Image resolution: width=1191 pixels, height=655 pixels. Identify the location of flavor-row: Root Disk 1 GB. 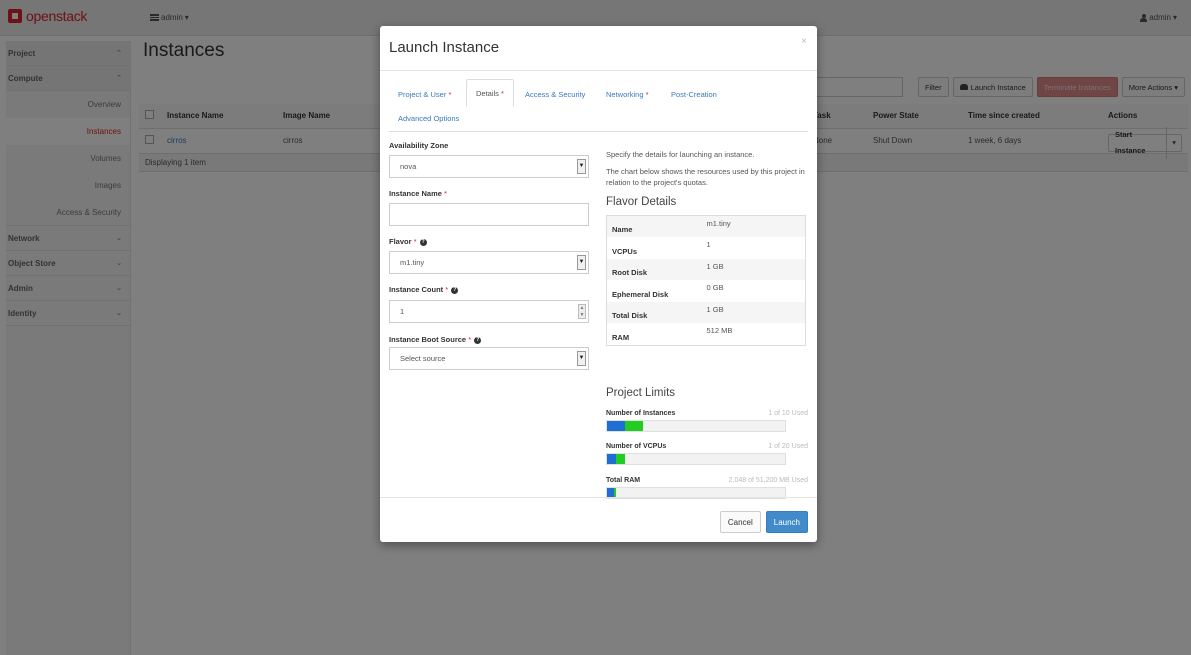
(706, 269).